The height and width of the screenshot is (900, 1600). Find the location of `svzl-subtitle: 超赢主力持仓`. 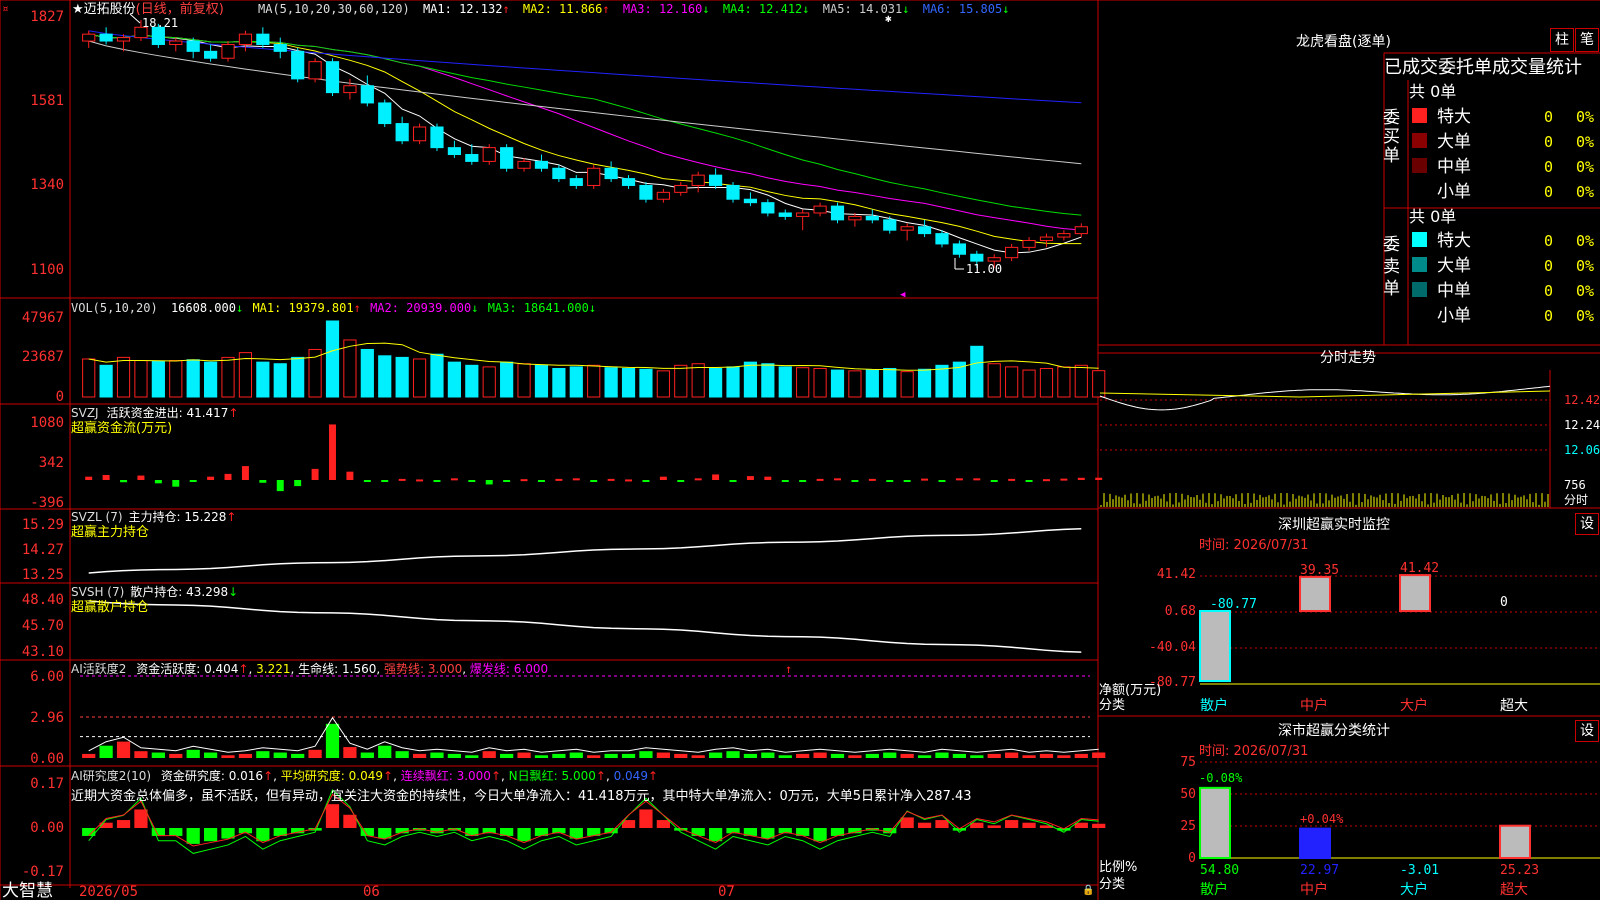

svzl-subtitle: 超赢主力持仓 is located at coordinates (110, 532).